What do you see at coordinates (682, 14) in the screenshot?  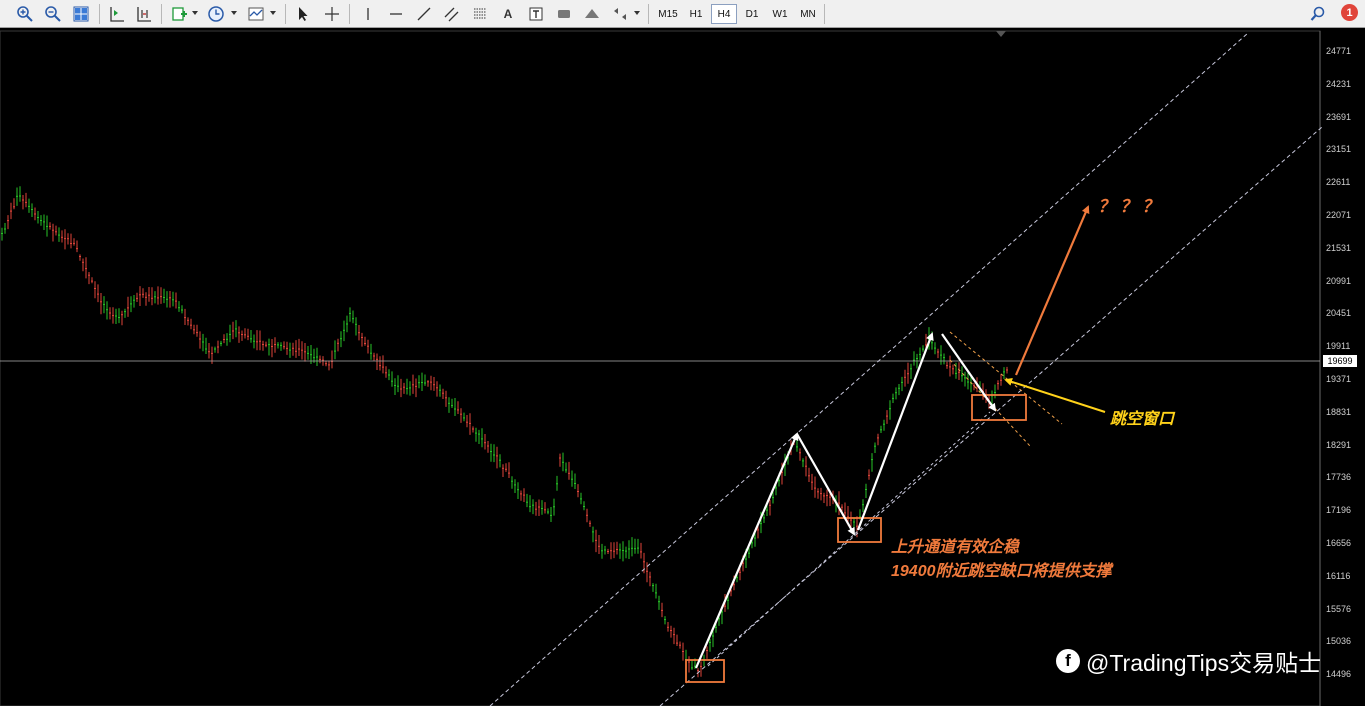 I see `chart-toolbar: A M15 H1 H4 D1 W1 MN 1` at bounding box center [682, 14].